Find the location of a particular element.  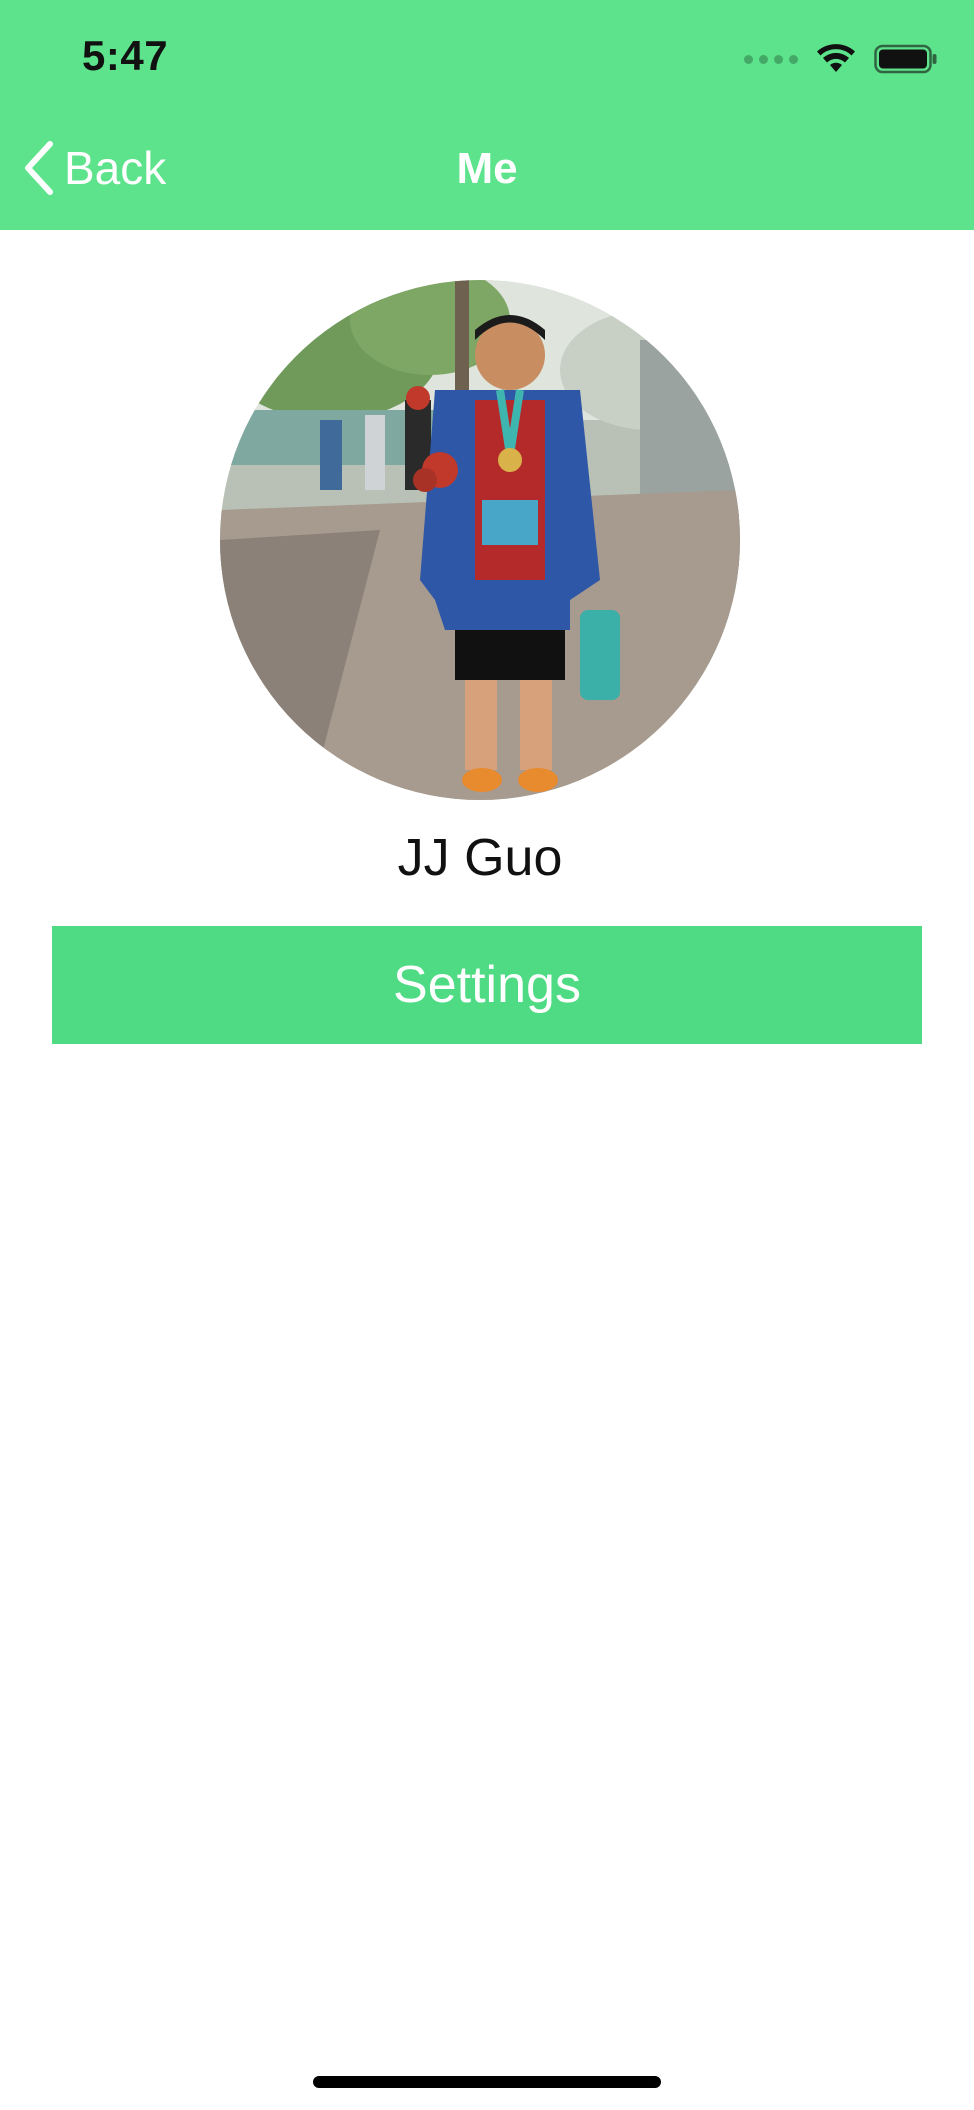

status-time: 5:47 is located at coordinates (125, 55).